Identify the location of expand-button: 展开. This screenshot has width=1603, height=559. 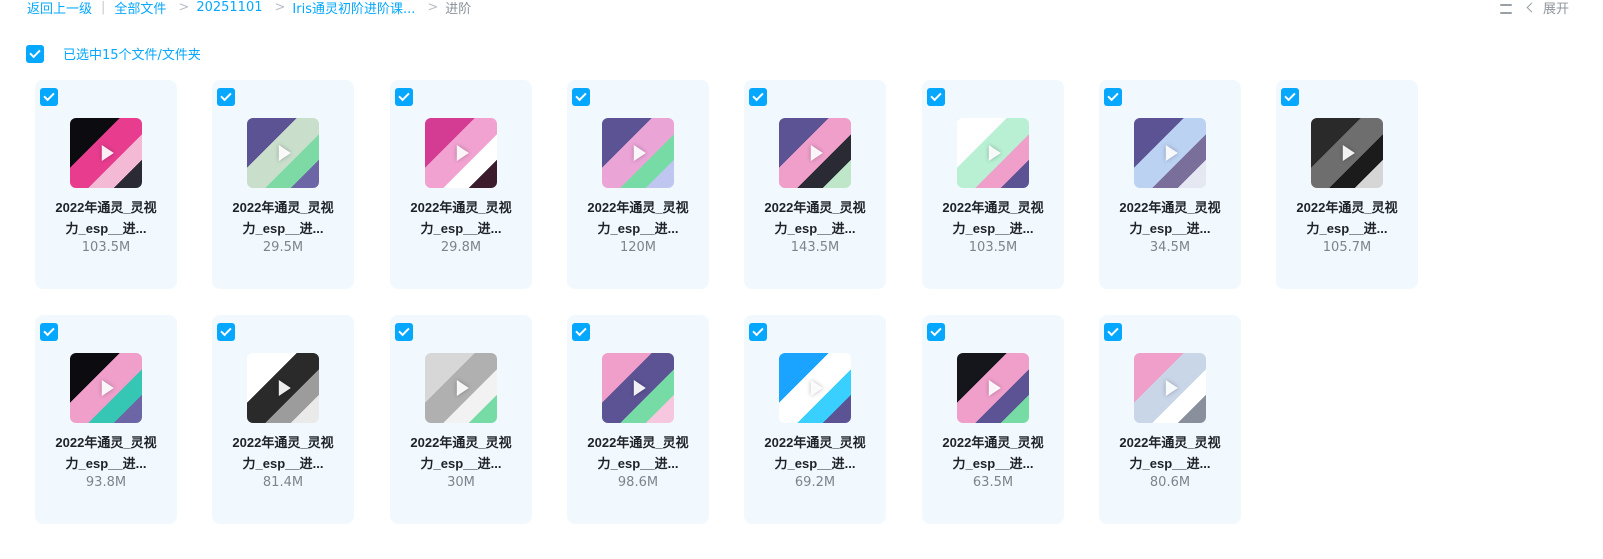
(1547, 8).